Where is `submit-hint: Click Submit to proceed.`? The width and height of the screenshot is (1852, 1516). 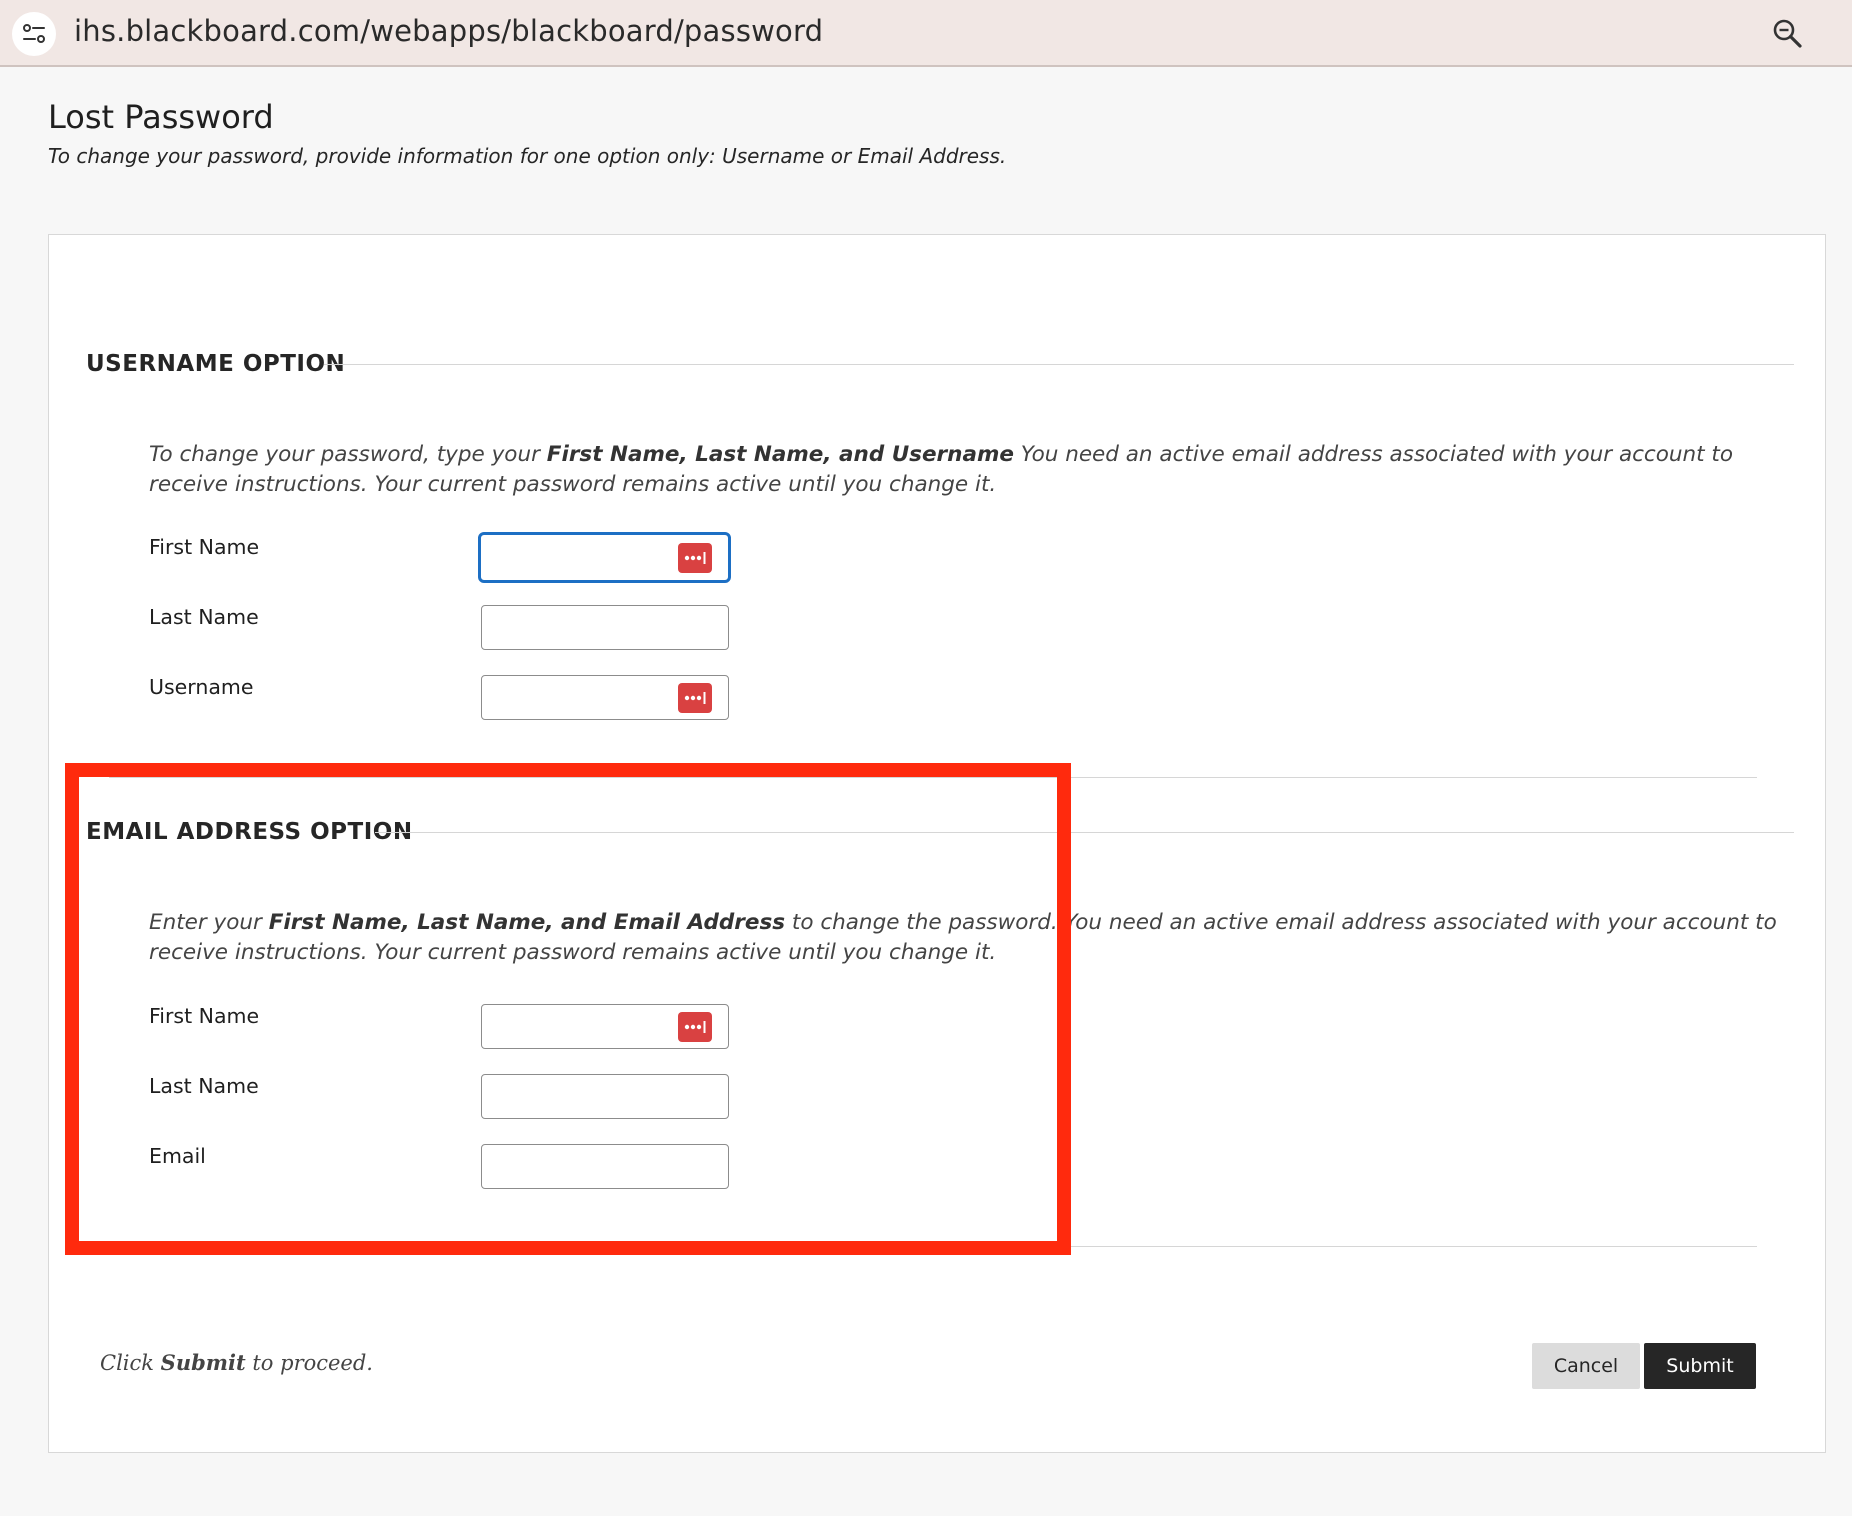
submit-hint: Click Submit to proceed. is located at coordinates (236, 1362).